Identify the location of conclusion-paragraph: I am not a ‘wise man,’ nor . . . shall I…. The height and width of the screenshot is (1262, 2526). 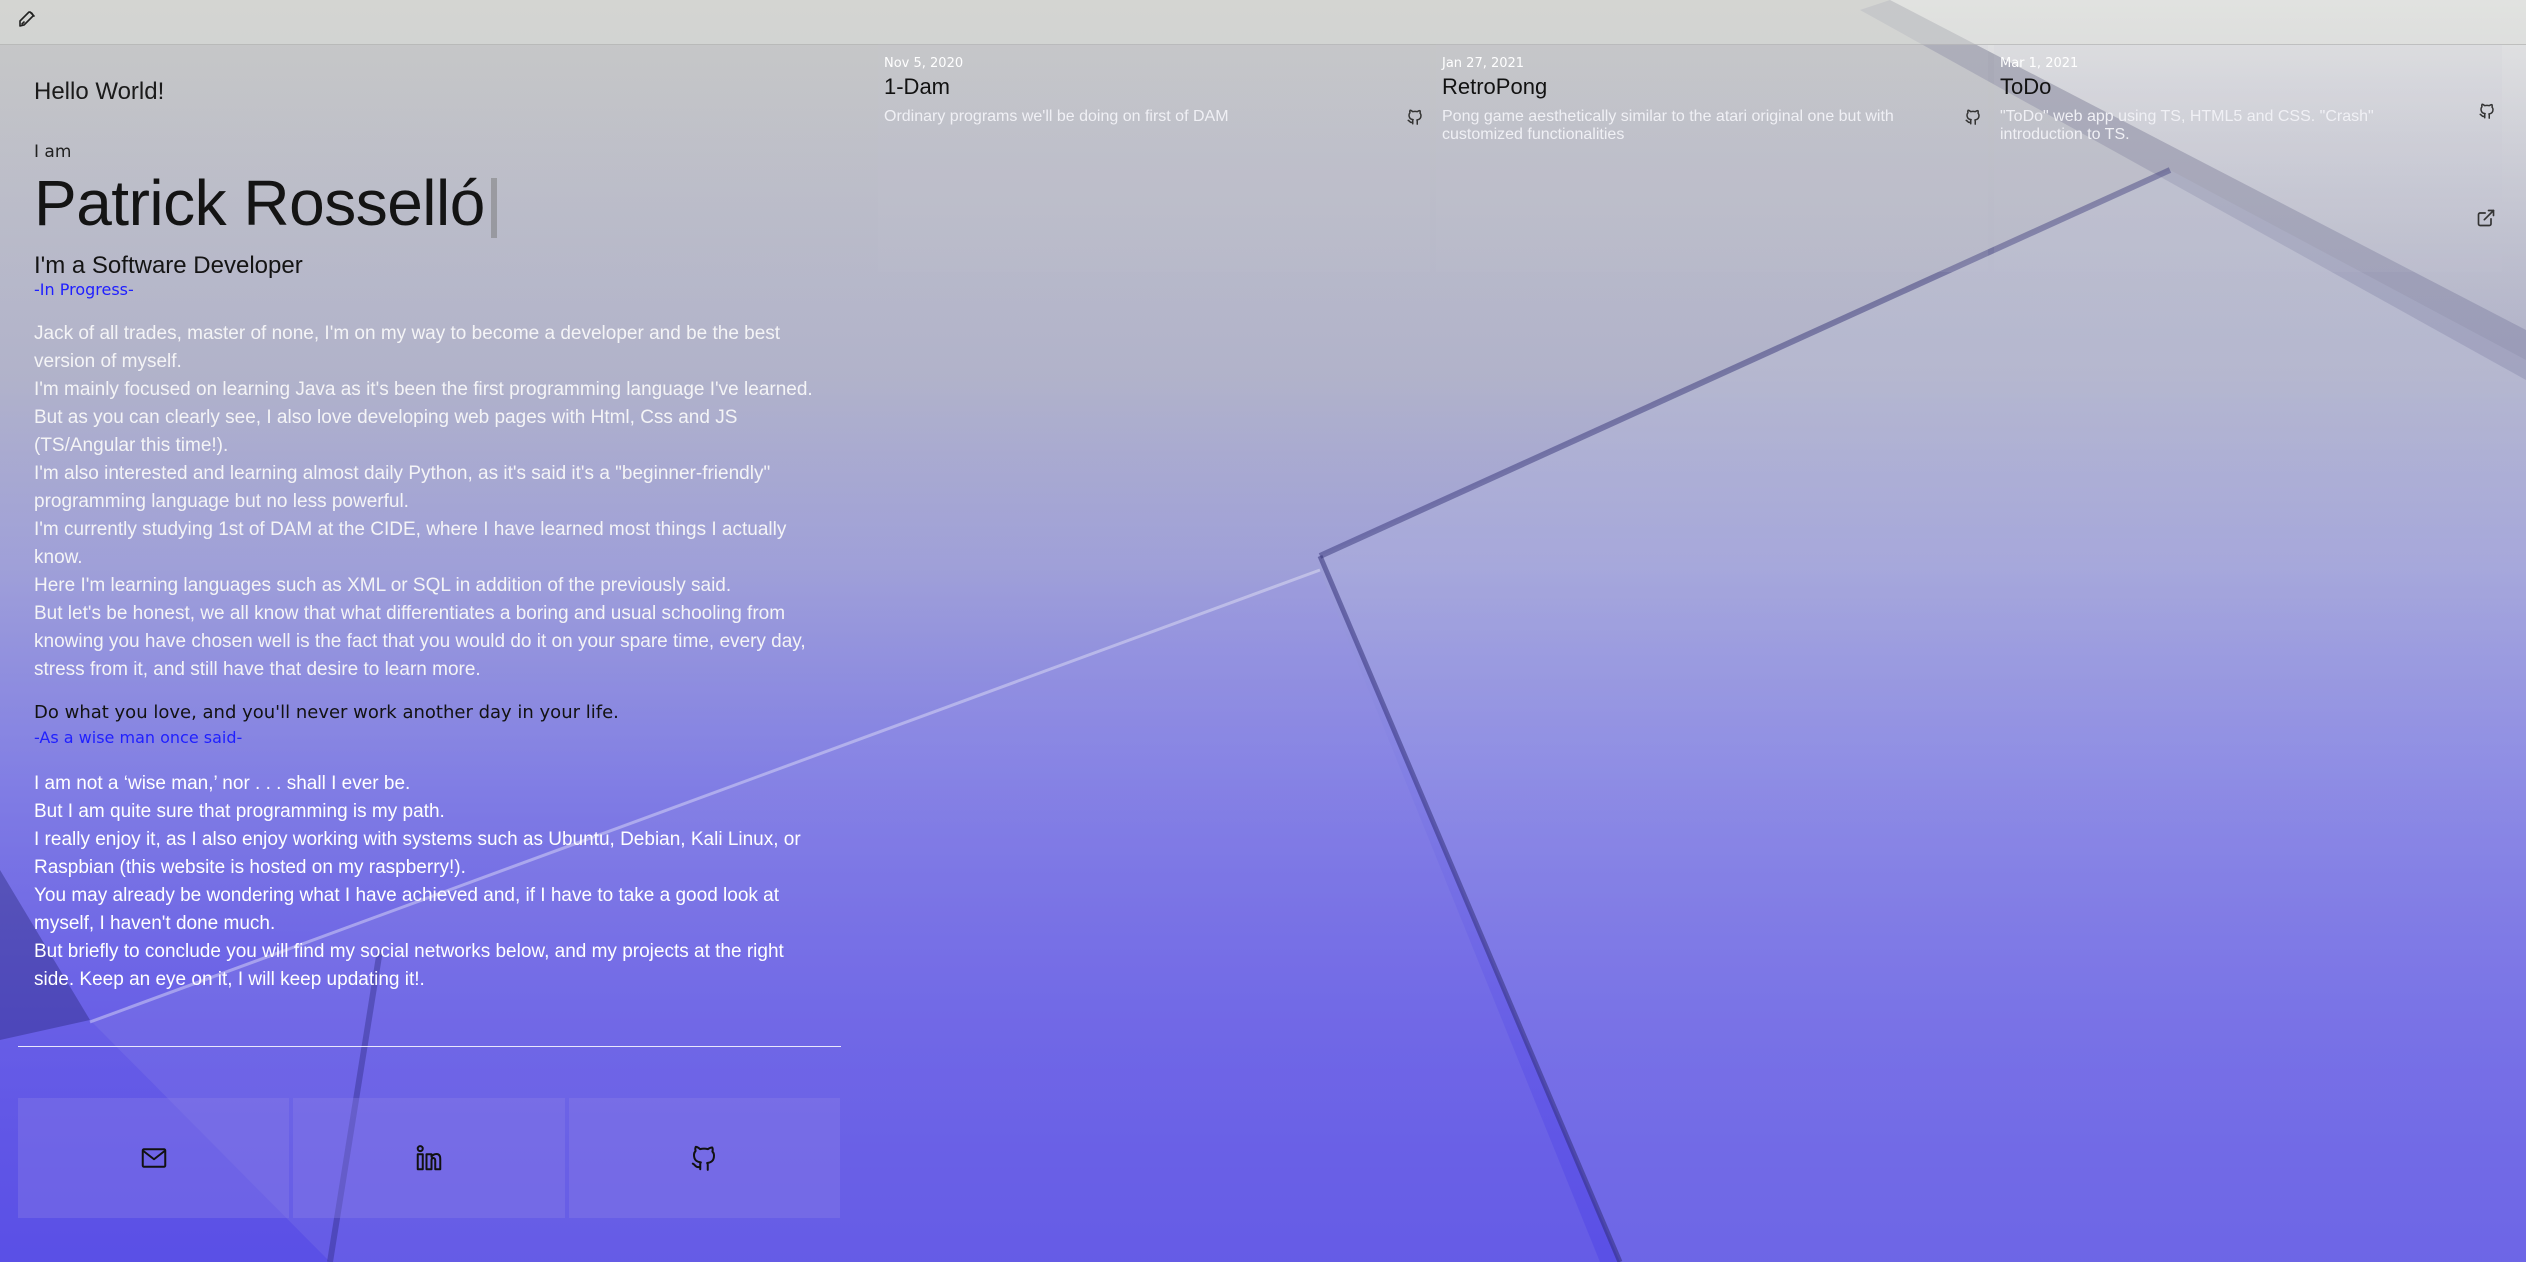
(222, 783).